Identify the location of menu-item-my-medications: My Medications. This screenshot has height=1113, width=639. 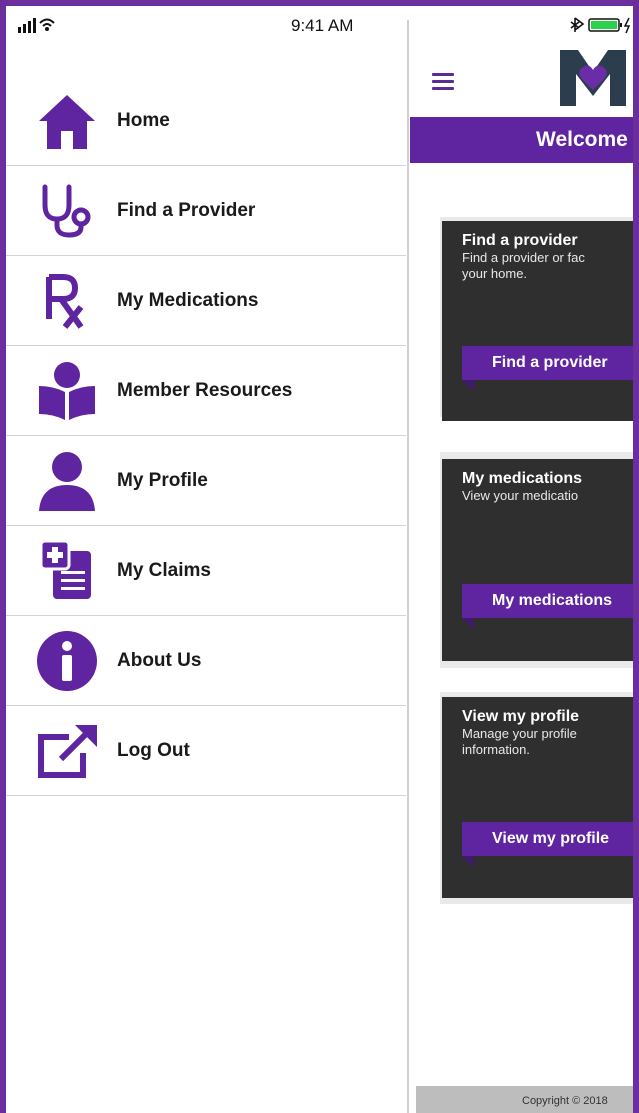
(206, 301).